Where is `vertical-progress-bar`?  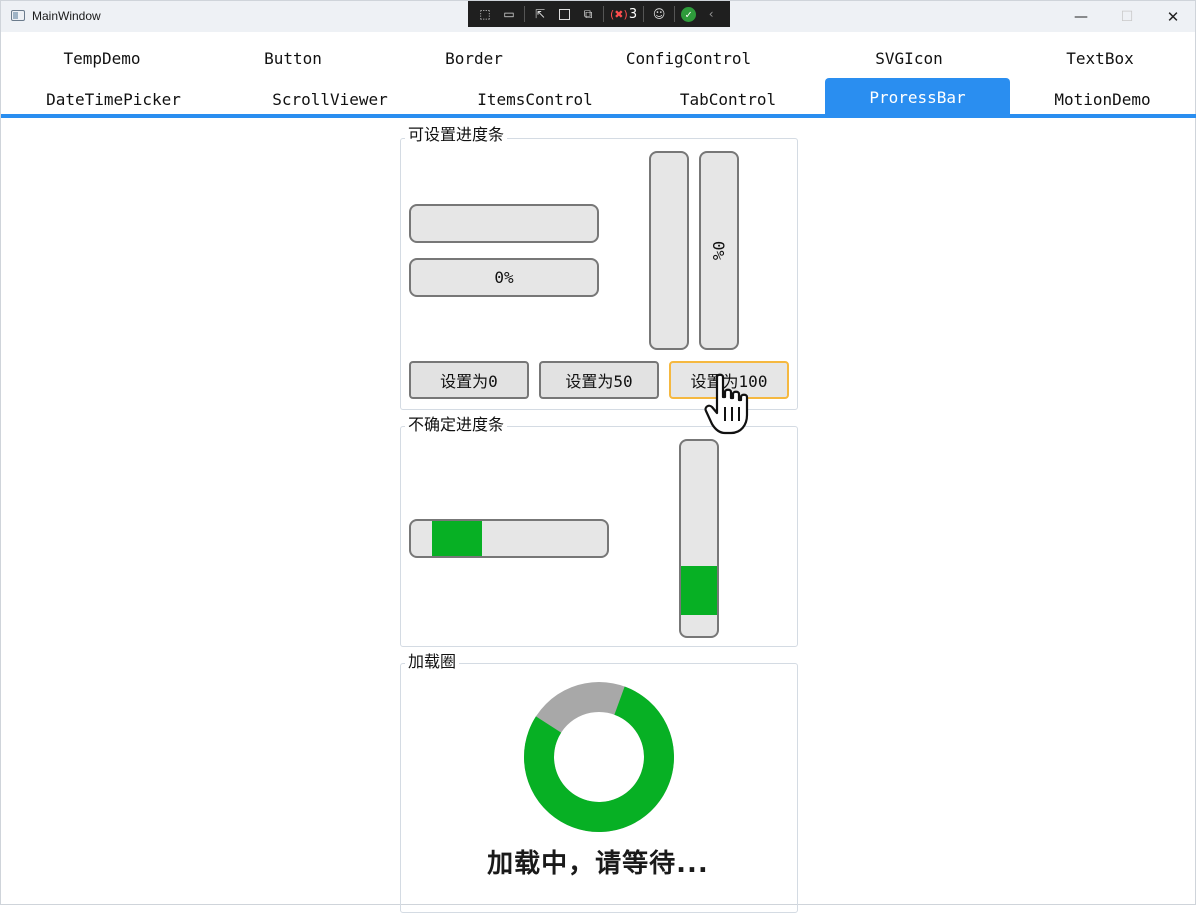
vertical-progress-bar is located at coordinates (669, 250).